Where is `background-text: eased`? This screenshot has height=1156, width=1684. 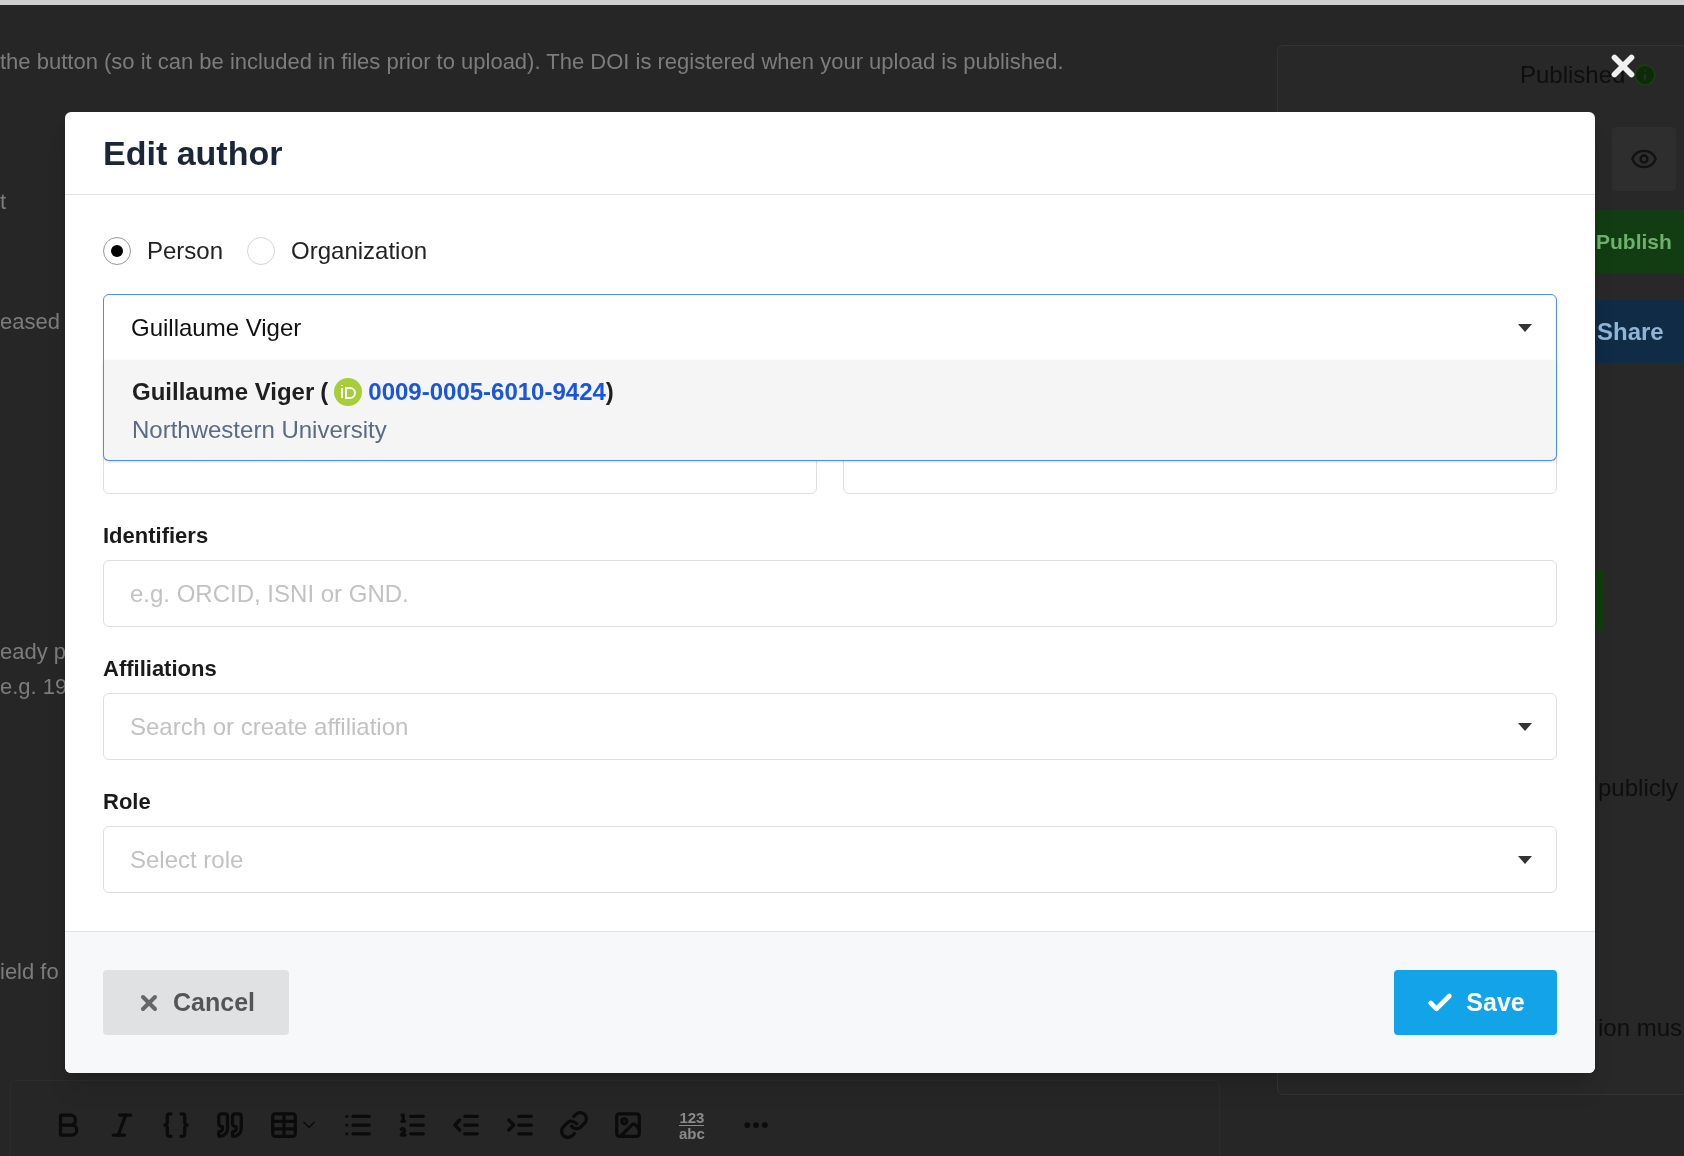
background-text: eased is located at coordinates (30, 322).